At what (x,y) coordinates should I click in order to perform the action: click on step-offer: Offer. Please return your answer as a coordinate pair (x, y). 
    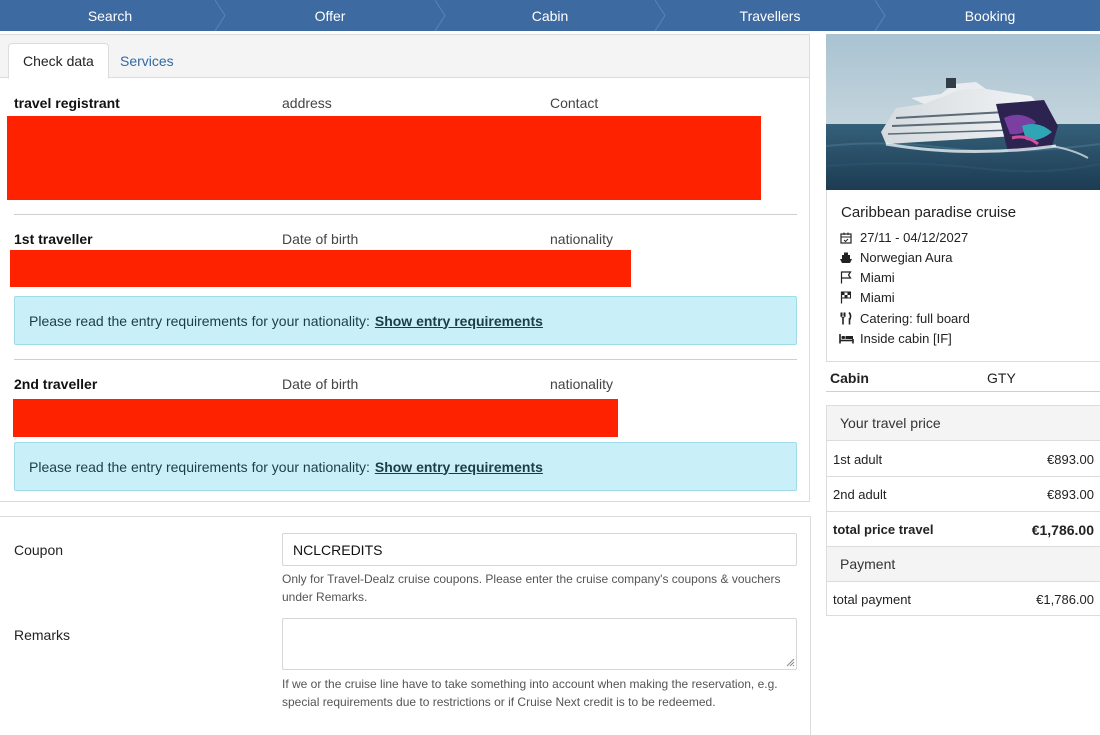
    Looking at the image, I should click on (333, 15).